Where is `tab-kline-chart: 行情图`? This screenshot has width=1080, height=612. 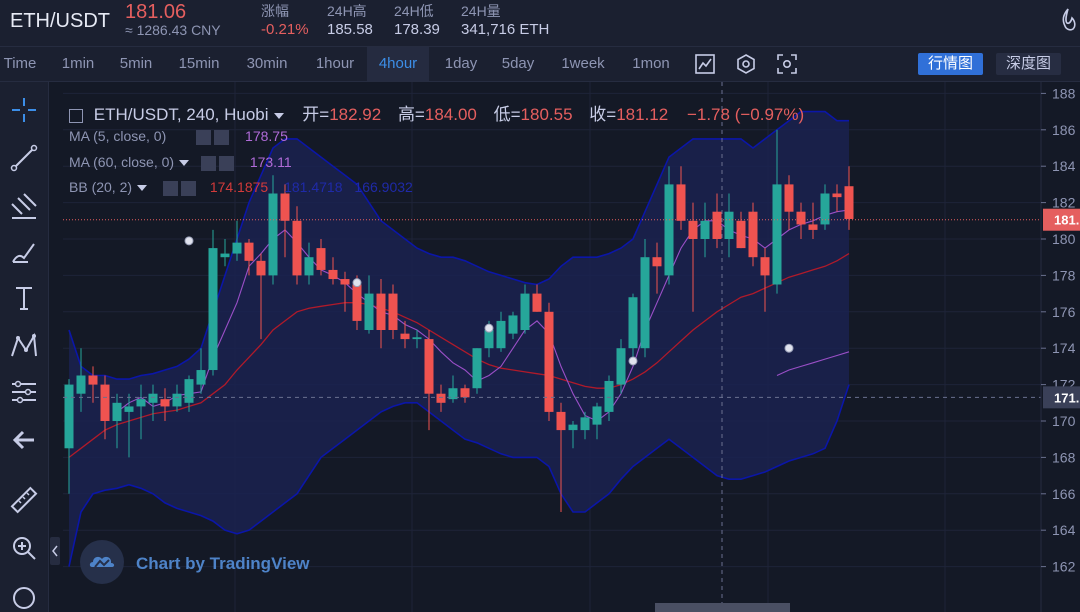 tab-kline-chart: 行情图 is located at coordinates (951, 64).